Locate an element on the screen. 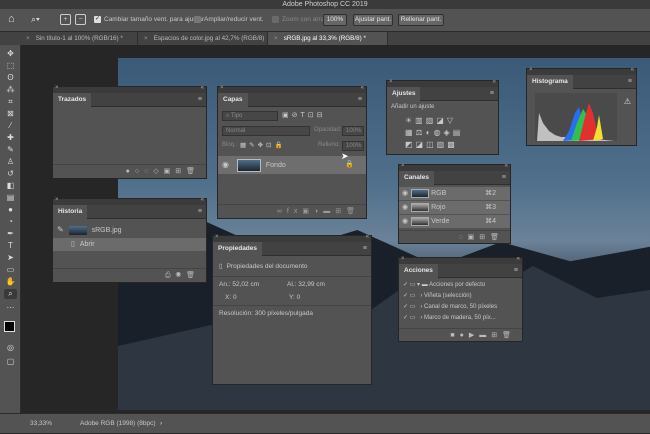  link-icon: ∞ is located at coordinates (282, 211).